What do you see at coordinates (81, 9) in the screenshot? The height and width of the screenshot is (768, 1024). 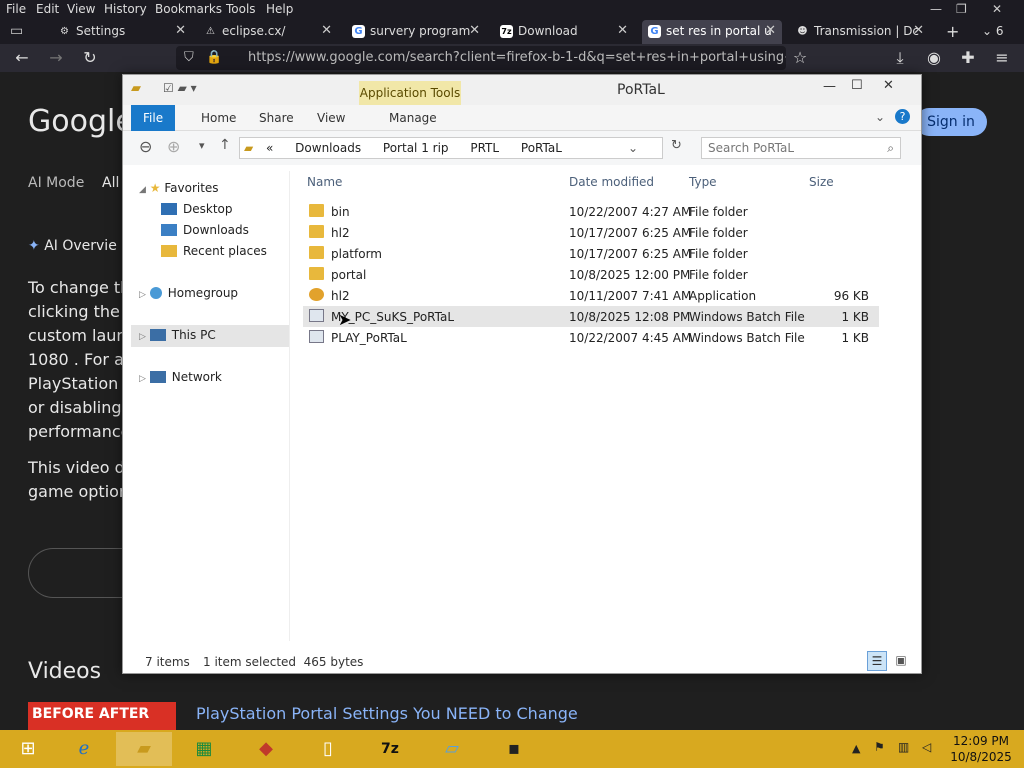 I see `menu-view: View` at bounding box center [81, 9].